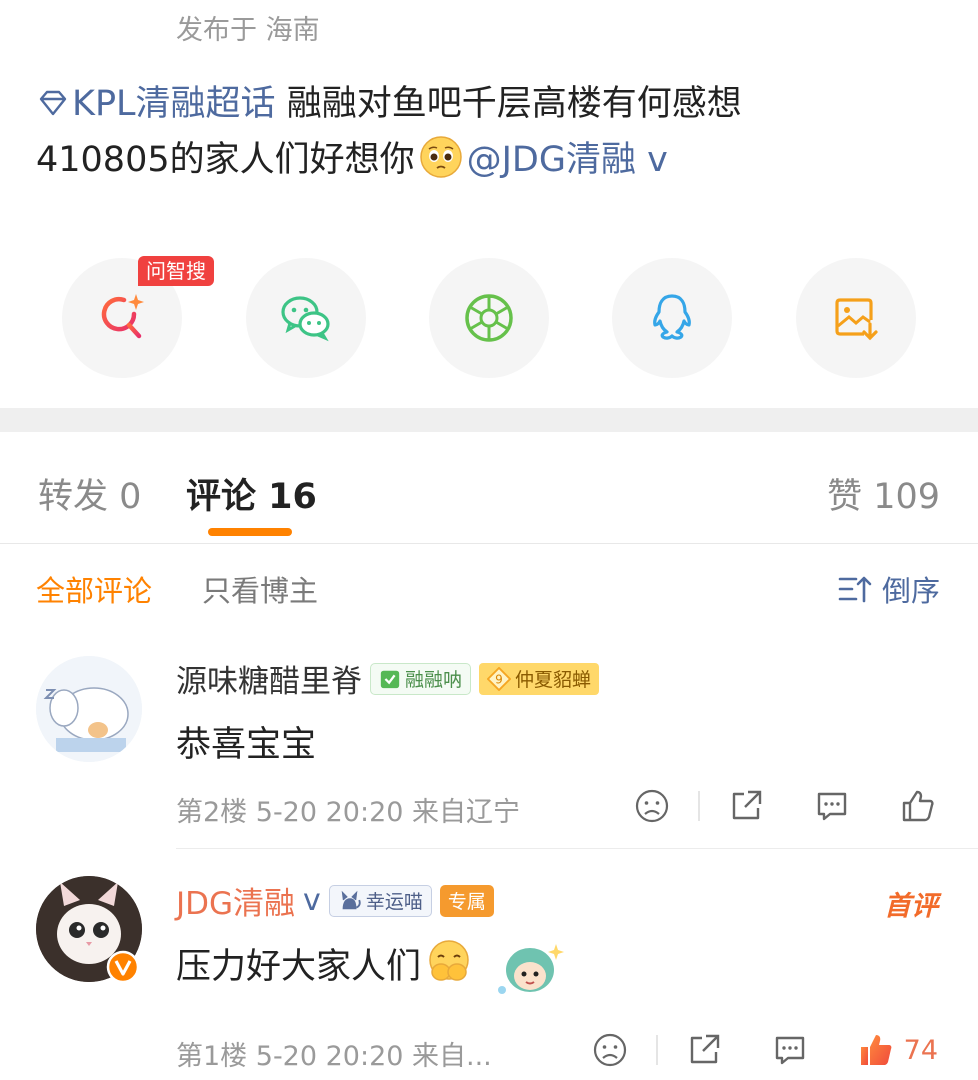 This screenshot has width=978, height=1080. I want to click on level-number: 9, so click(499, 679).